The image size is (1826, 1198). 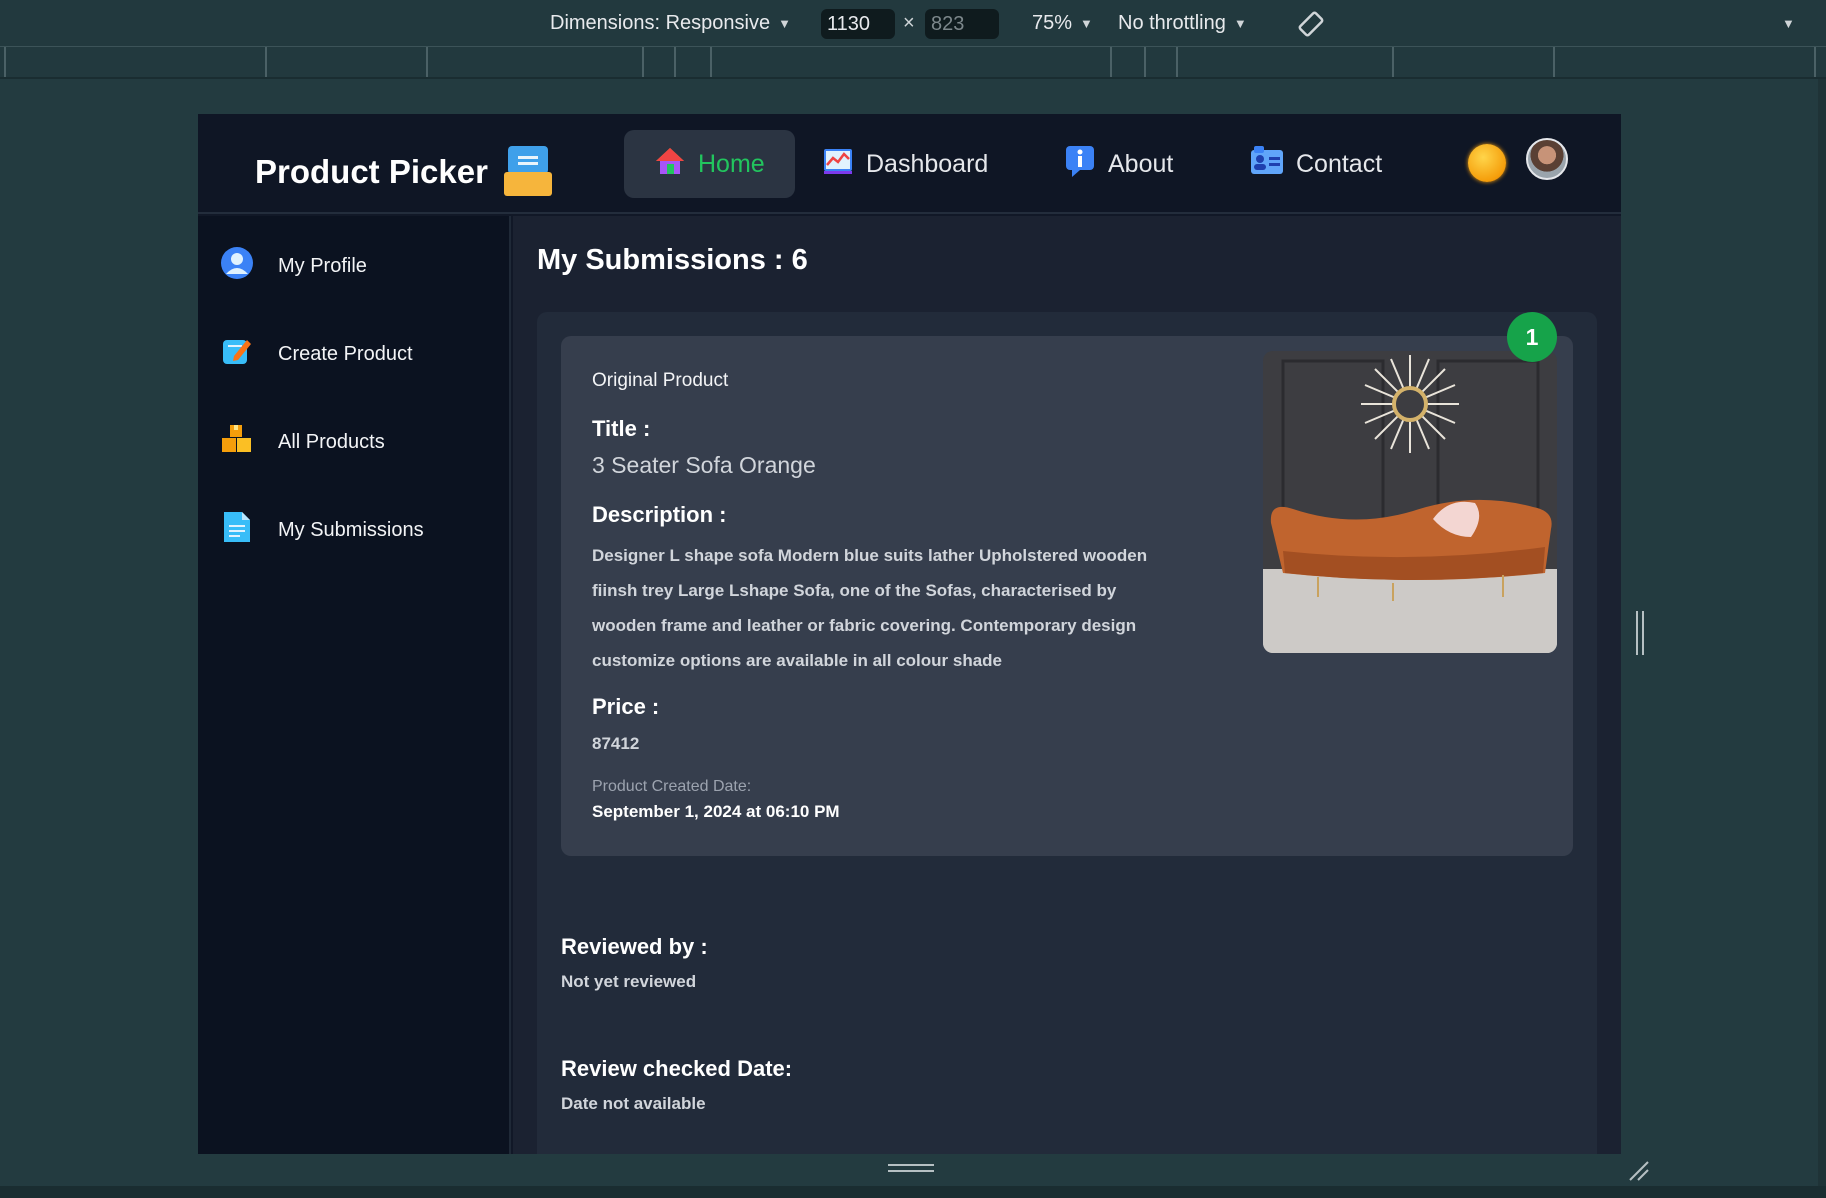 What do you see at coordinates (616, 743) in the screenshot?
I see `product-price: 87412` at bounding box center [616, 743].